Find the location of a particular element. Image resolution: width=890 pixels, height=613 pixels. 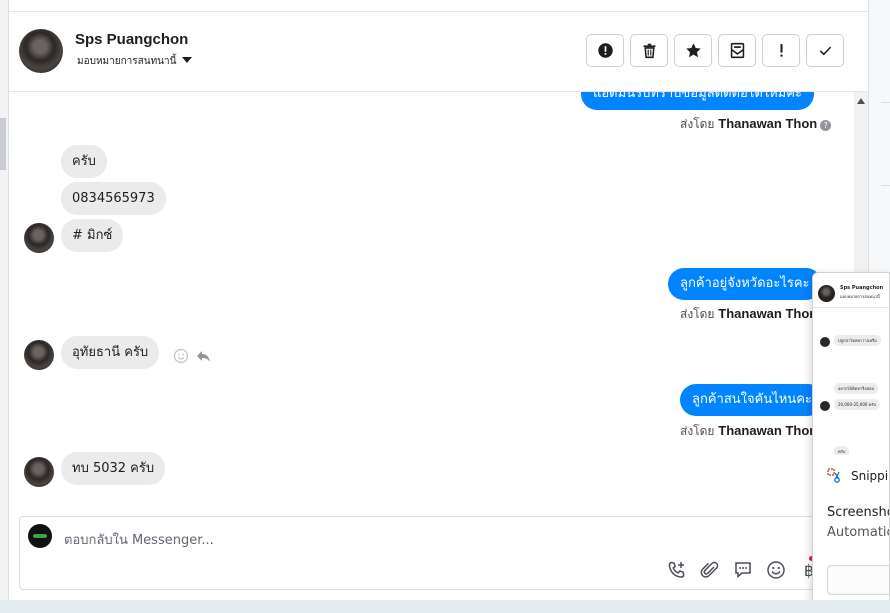

sent-by-label: ส่งโดย Thanawan Thon? is located at coordinates (756, 124).